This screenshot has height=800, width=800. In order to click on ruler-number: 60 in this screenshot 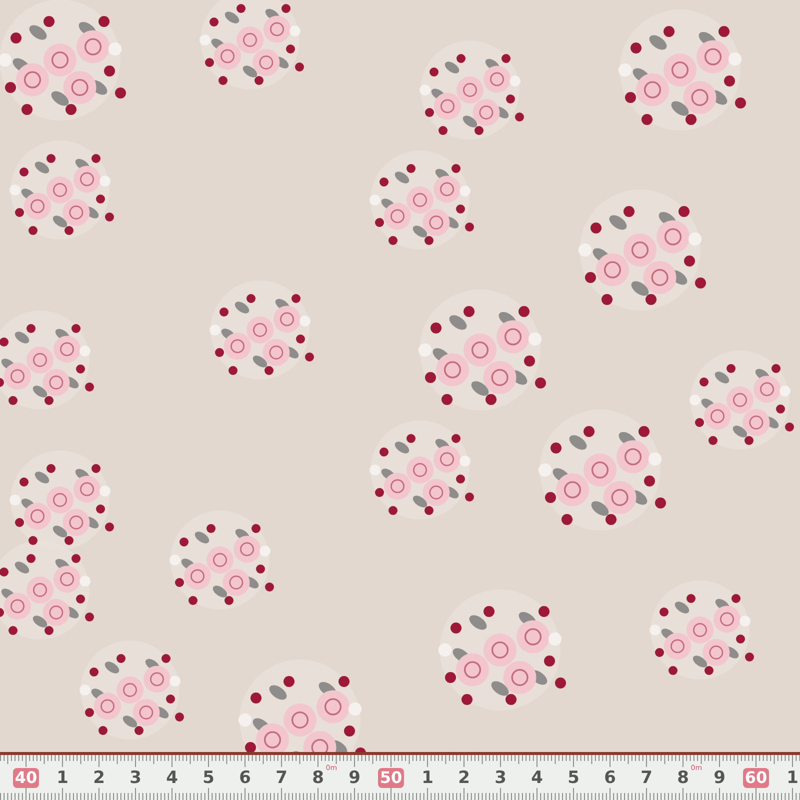, I will do `click(756, 778)`.